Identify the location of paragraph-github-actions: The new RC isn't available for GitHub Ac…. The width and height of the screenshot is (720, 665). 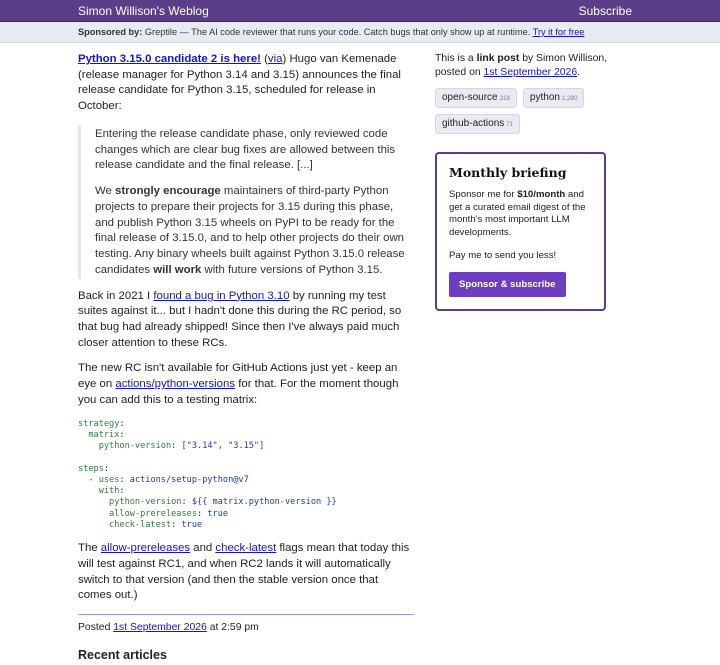
(246, 384).